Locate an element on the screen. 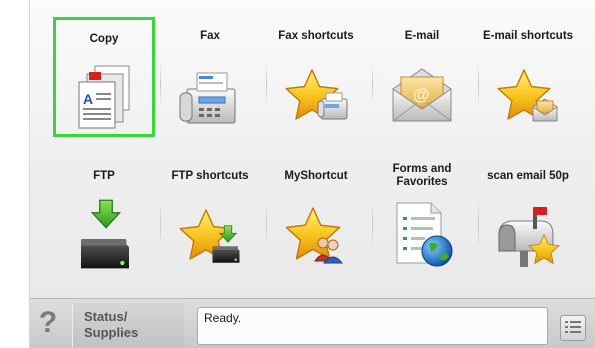  status-bar: ? Status/ Supplies Ready. is located at coordinates (312, 323).